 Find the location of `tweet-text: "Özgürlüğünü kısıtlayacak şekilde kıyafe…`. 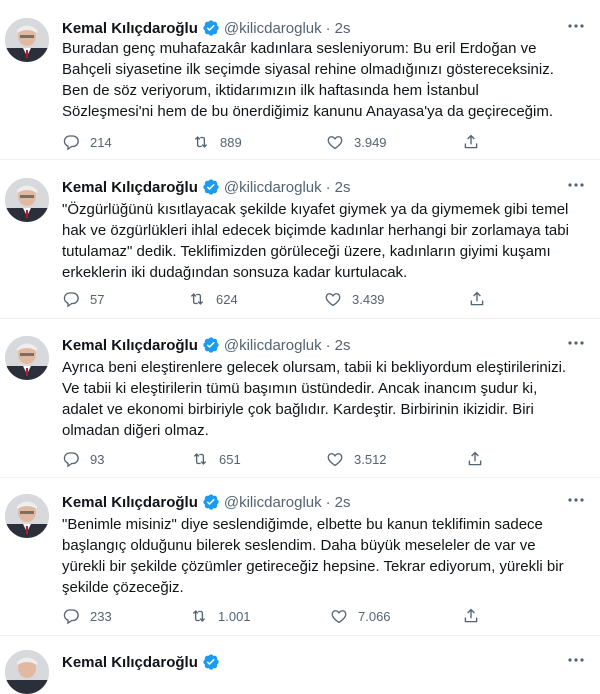

tweet-text: "Özgürlüğünü kısıtlayacak şekilde kıyafe… is located at coordinates (317, 241).